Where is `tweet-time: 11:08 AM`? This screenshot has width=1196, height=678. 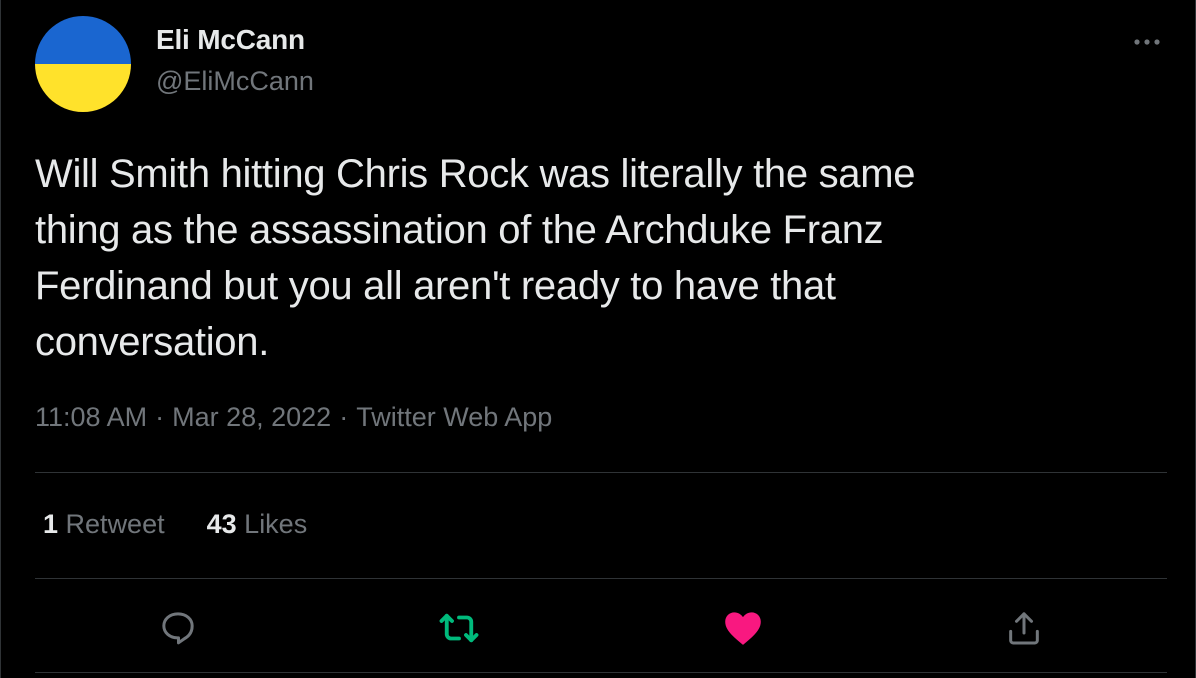
tweet-time: 11:08 AM is located at coordinates (91, 417).